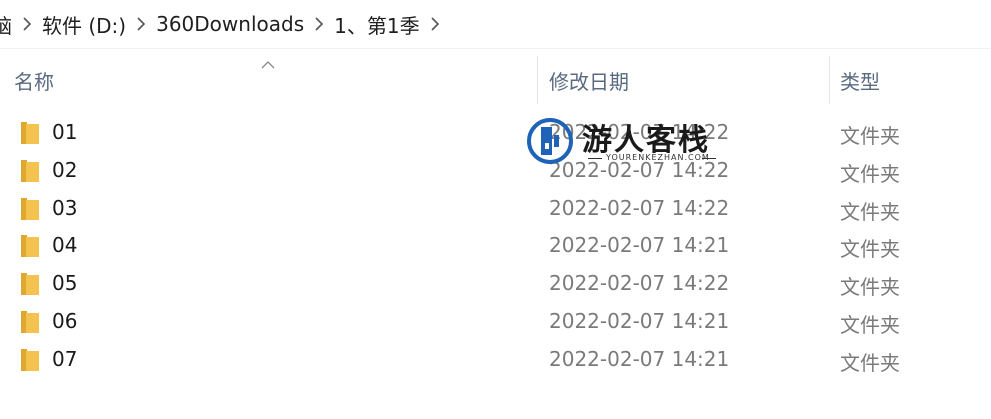  I want to click on table-row: 03 2022-02-07 14:22 文件夹, so click(495, 209).